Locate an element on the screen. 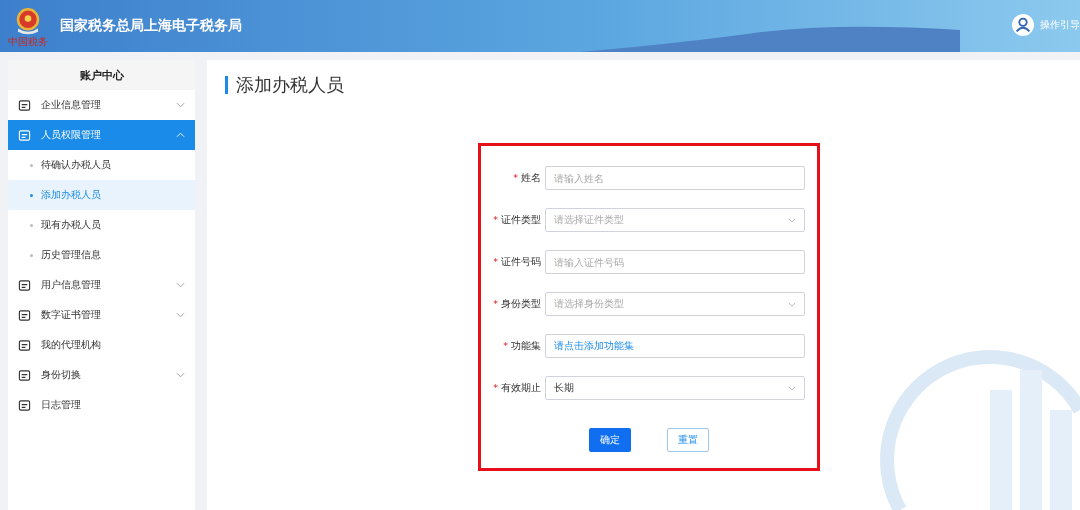 Image resolution: width=1080 pixels, height=510 pixels. confirm-button: 确定 is located at coordinates (610, 440).